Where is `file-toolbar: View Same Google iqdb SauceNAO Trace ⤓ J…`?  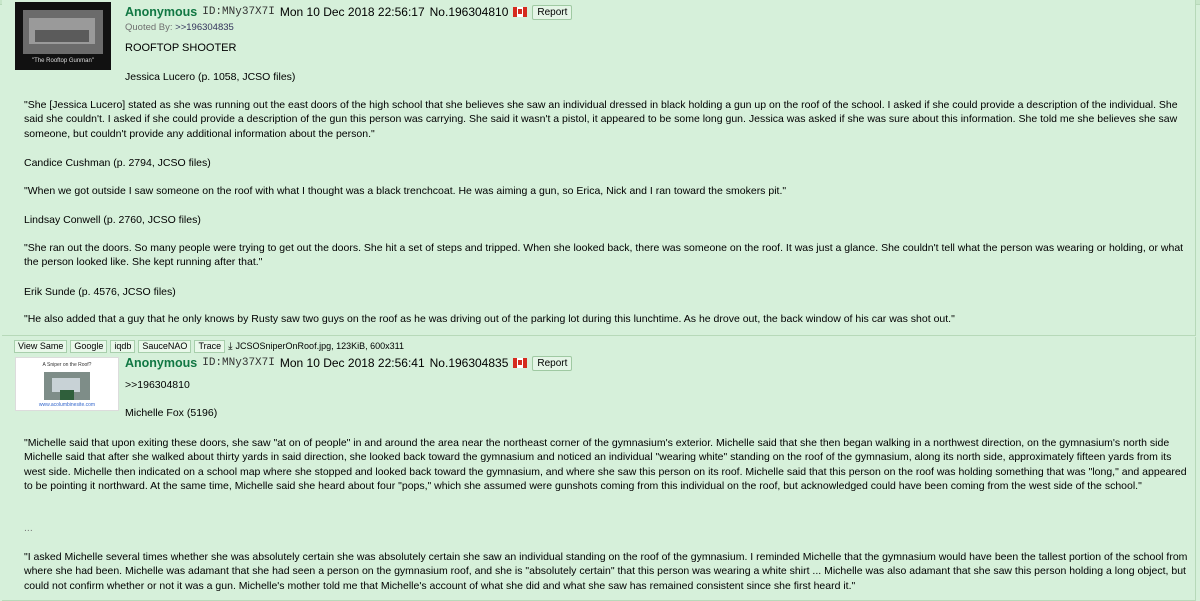
file-toolbar: View Same Google iqdb SauceNAO Trace ⤓ J… is located at coordinates (209, 346).